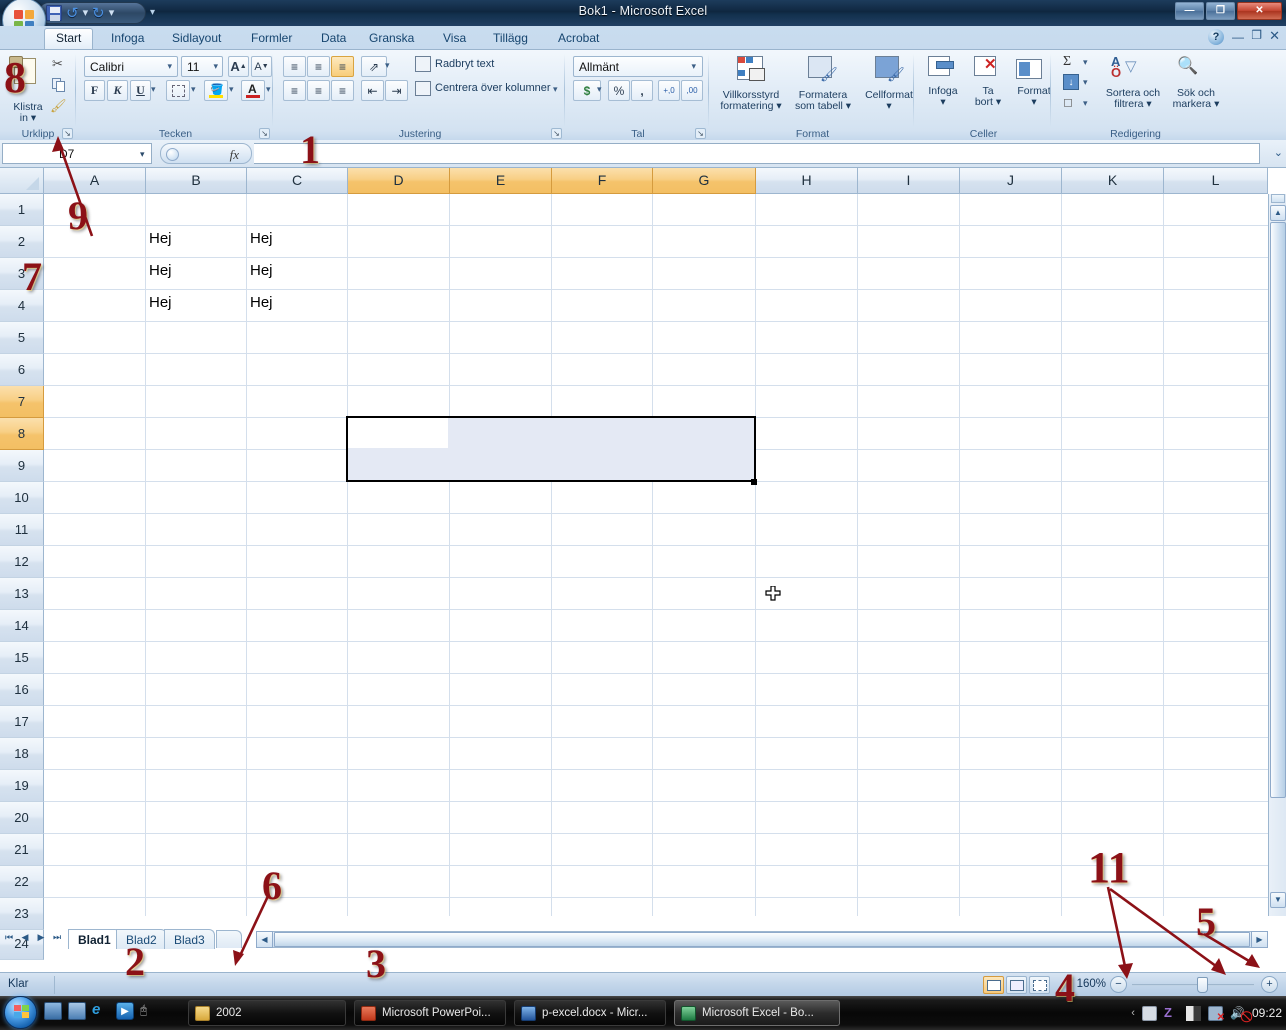 This screenshot has width=1286, height=1030. What do you see at coordinates (22, 658) in the screenshot?
I see `row-header-15: 15` at bounding box center [22, 658].